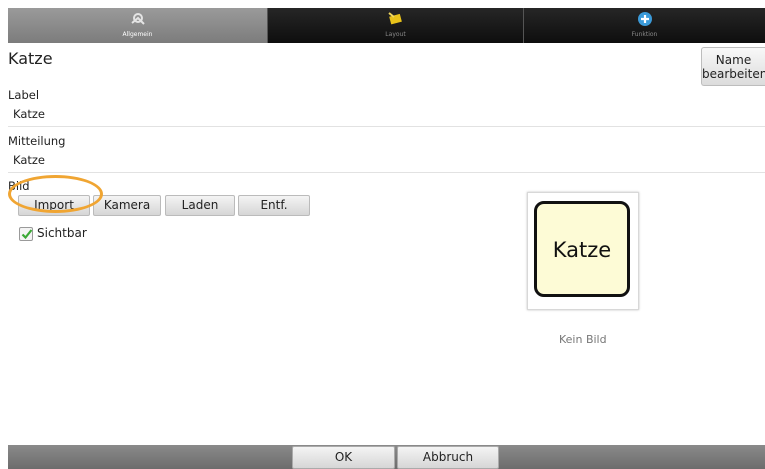  What do you see at coordinates (29, 160) in the screenshot?
I see `message-input-value: Katze` at bounding box center [29, 160].